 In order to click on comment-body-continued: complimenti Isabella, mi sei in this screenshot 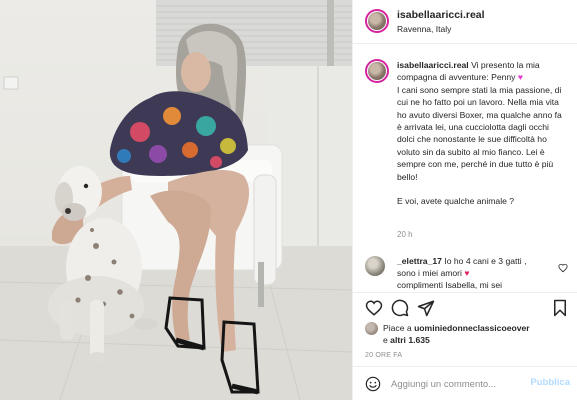, I will do `click(450, 285)`.